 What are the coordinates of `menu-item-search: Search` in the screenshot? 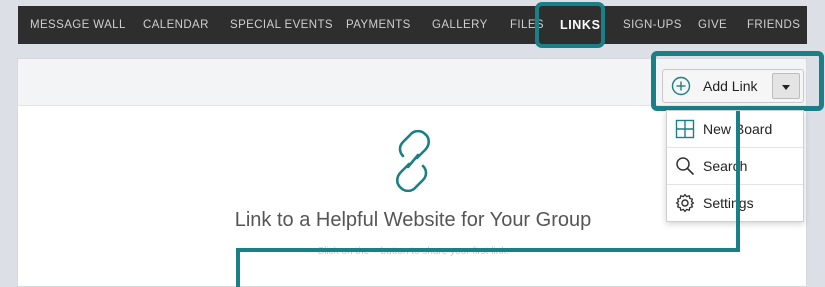 It's located at (735, 166).